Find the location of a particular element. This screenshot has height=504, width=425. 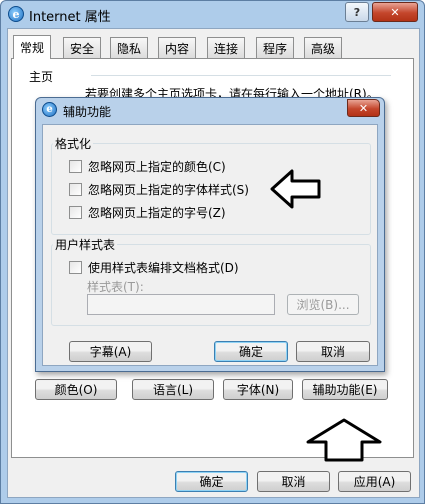

window-close-button: ✕ is located at coordinates (395, 12).